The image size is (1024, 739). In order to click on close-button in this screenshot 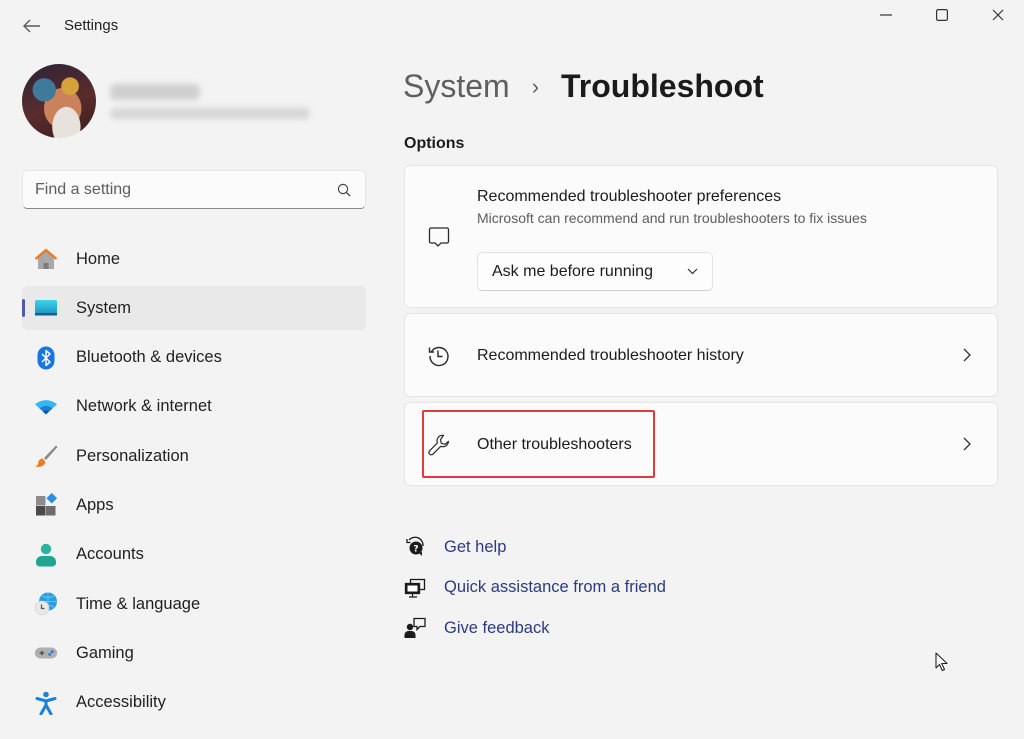, I will do `click(997, 15)`.